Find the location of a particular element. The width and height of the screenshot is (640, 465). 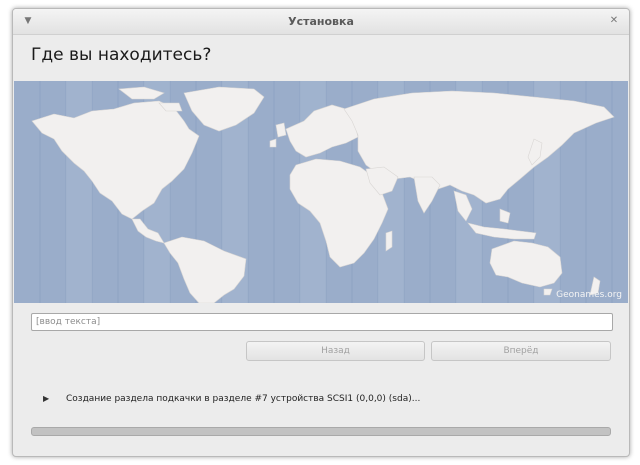

next-button: Вперёд is located at coordinates (521, 351).